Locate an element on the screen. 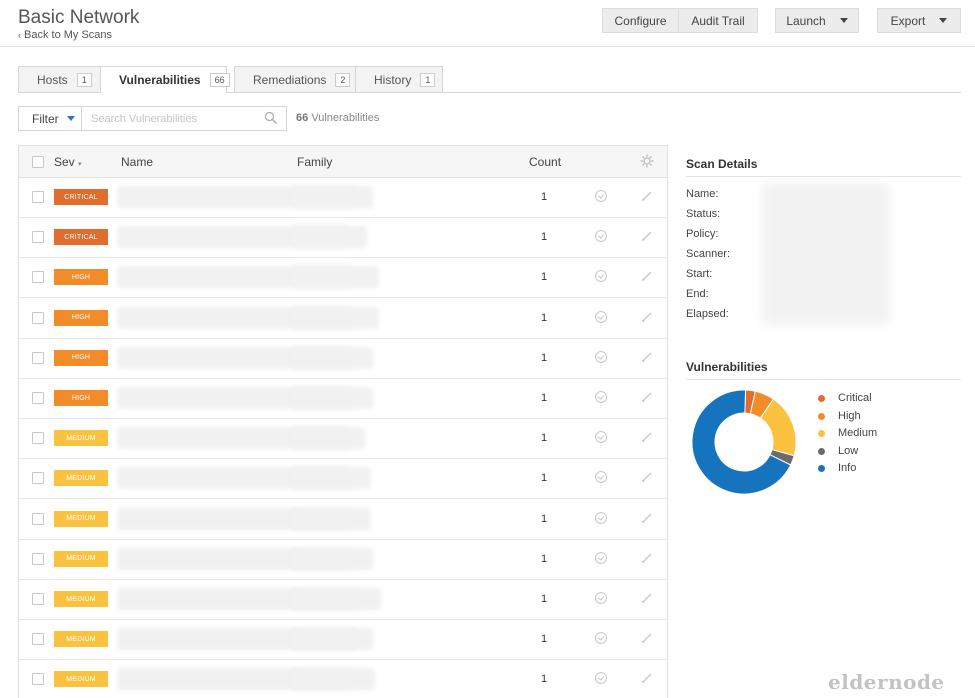  vulnerabilities-donut-chart is located at coordinates (744, 442).